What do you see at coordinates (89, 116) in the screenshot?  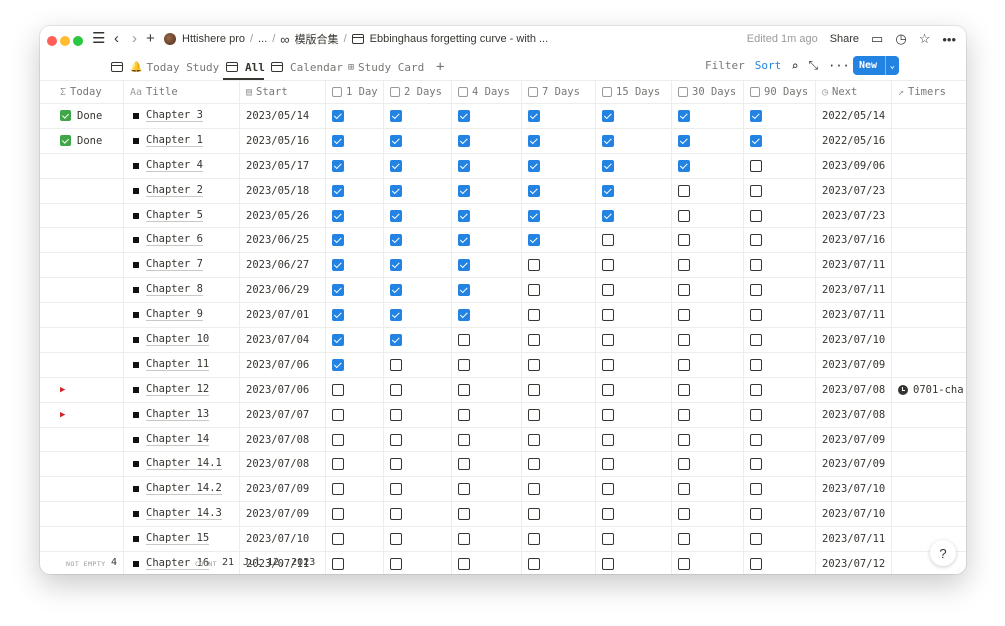 I see `today-cell: Done` at bounding box center [89, 116].